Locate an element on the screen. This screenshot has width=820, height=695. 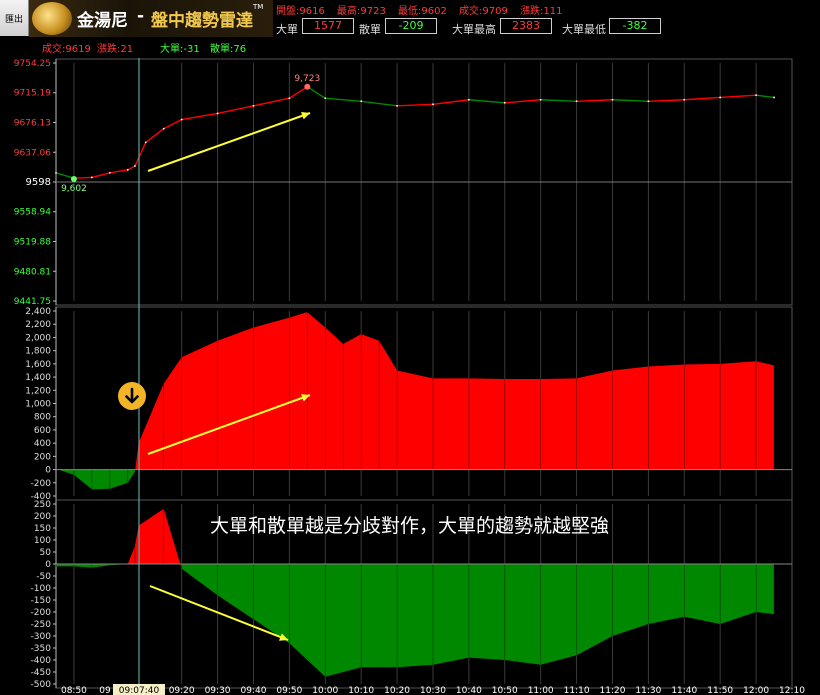
y-tick-label: -350 is located at coordinates (41, 649).